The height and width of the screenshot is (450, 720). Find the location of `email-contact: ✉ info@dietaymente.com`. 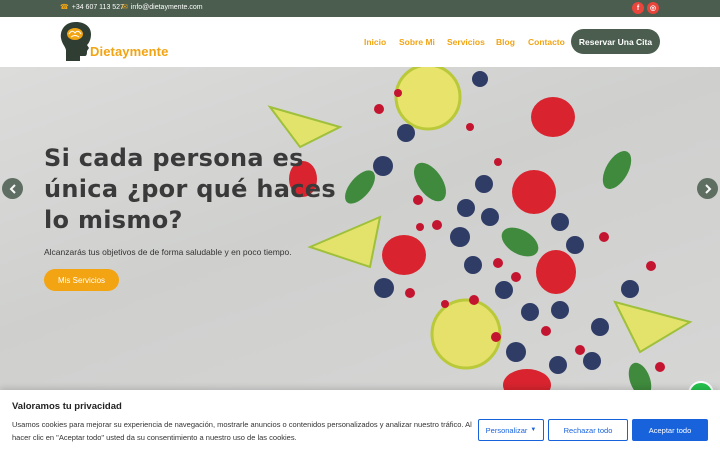

email-contact: ✉ info@dietaymente.com is located at coordinates (162, 7).